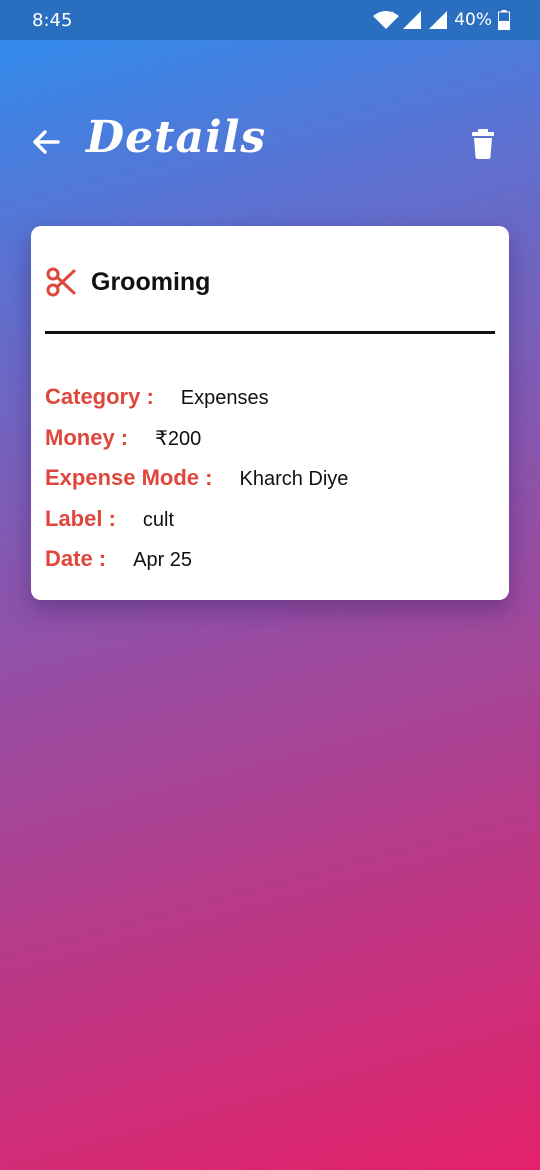 The height and width of the screenshot is (1170, 540). What do you see at coordinates (504, 20) in the screenshot?
I see `battery-icon` at bounding box center [504, 20].